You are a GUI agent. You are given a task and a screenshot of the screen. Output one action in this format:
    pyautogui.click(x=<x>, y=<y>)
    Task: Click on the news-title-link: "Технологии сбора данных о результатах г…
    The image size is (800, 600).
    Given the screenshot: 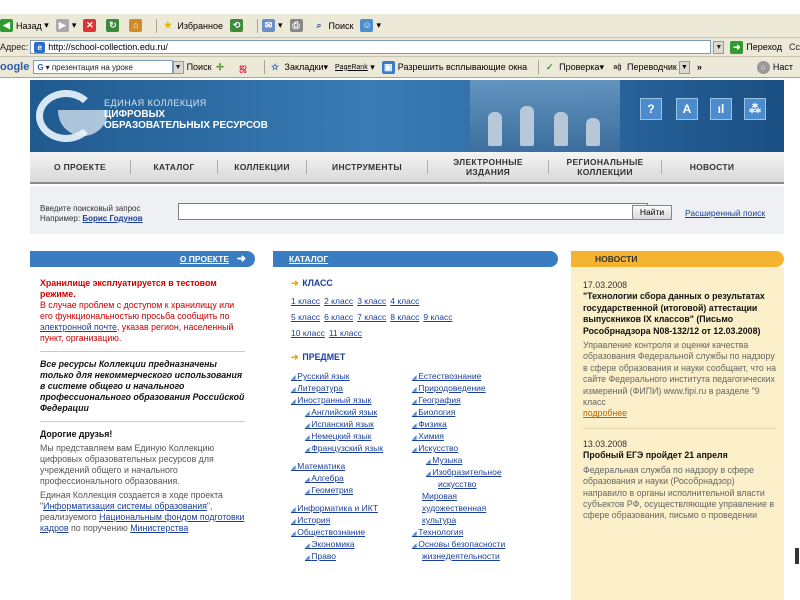 What is the action you would take?
    pyautogui.click(x=679, y=314)
    